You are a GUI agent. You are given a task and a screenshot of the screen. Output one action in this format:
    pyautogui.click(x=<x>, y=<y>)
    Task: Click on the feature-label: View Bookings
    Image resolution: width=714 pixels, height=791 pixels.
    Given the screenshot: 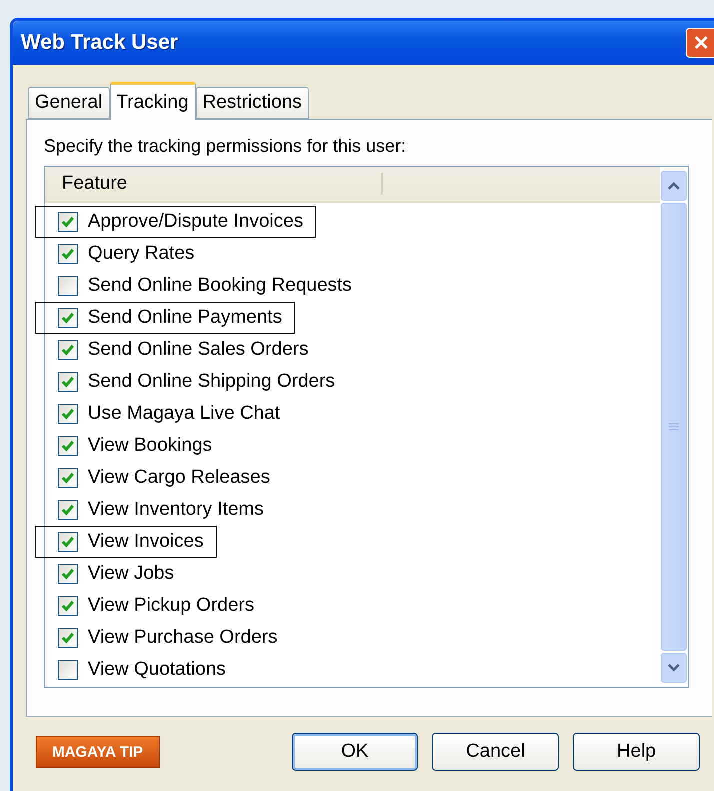 What is the action you would take?
    pyautogui.click(x=150, y=446)
    